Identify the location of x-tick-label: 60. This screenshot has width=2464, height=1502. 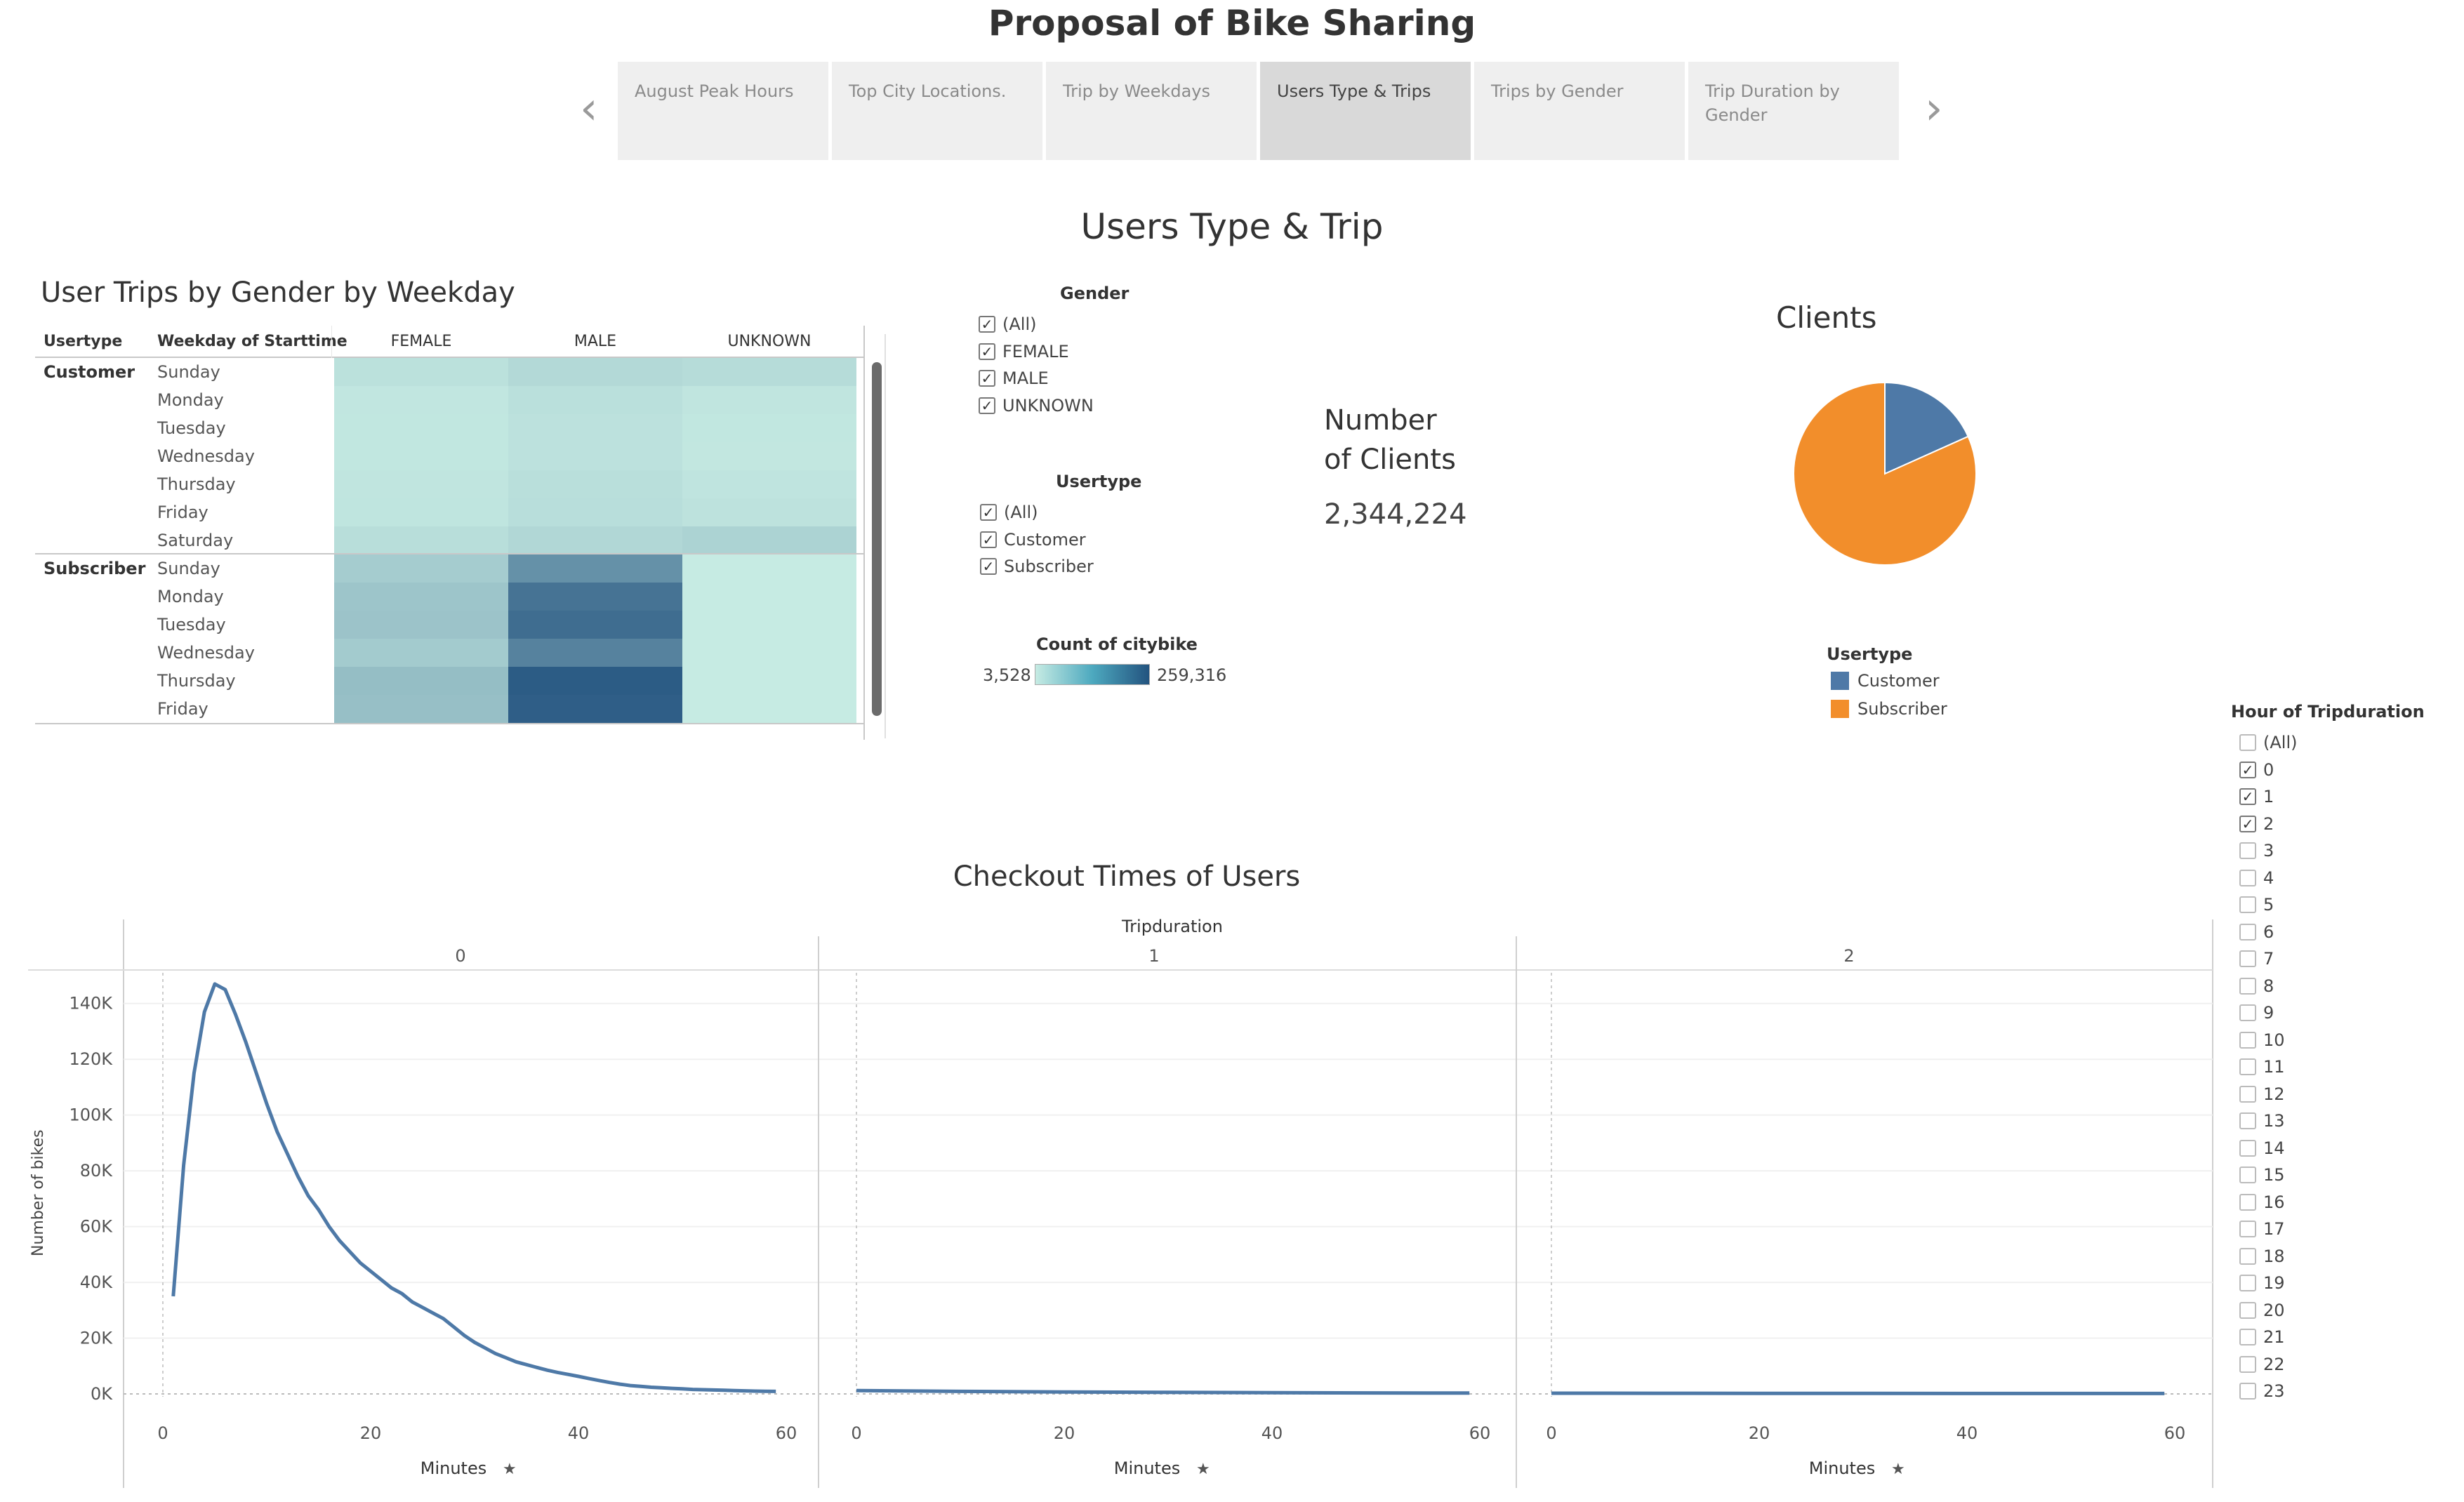
(787, 1433).